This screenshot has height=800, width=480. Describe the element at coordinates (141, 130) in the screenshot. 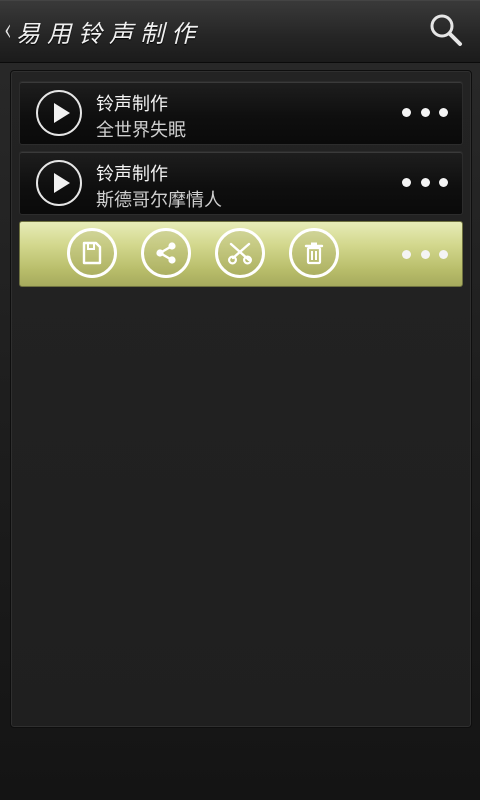

I see `item-subtitle: 全世界失眠` at that location.